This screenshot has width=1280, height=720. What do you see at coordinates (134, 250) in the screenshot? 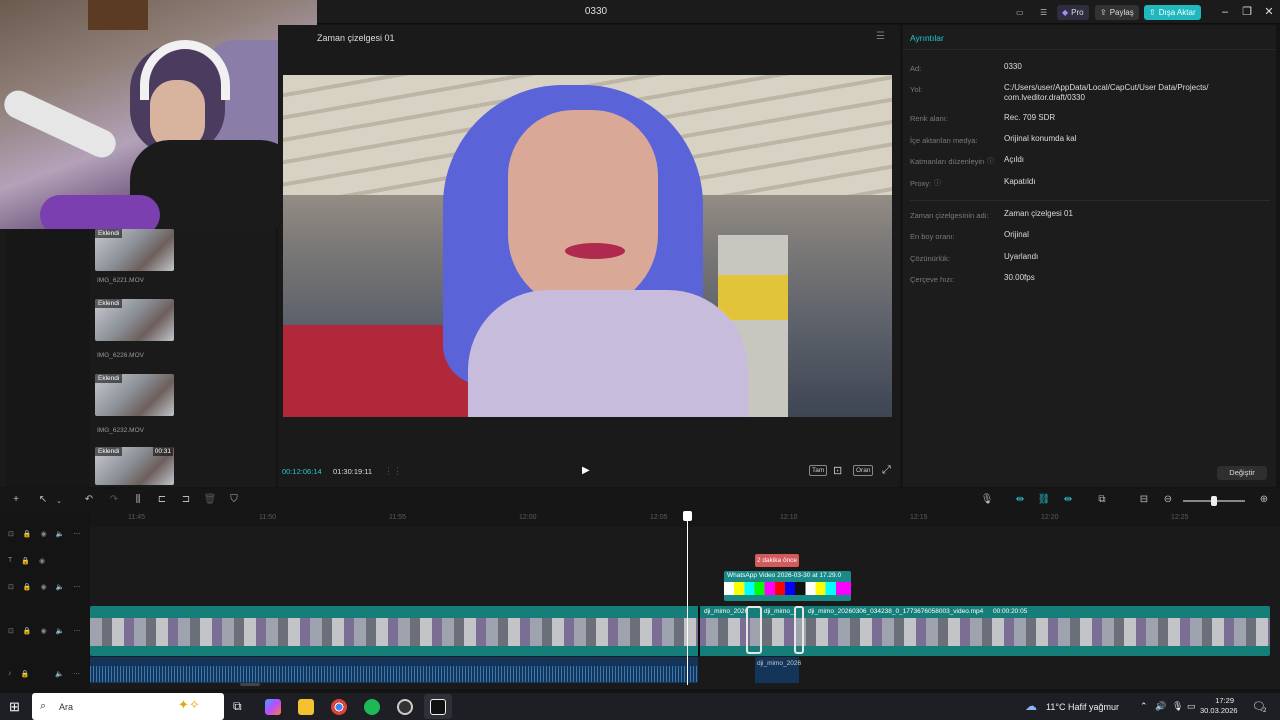
I see `media-thumb-1: Eklendi` at bounding box center [134, 250].